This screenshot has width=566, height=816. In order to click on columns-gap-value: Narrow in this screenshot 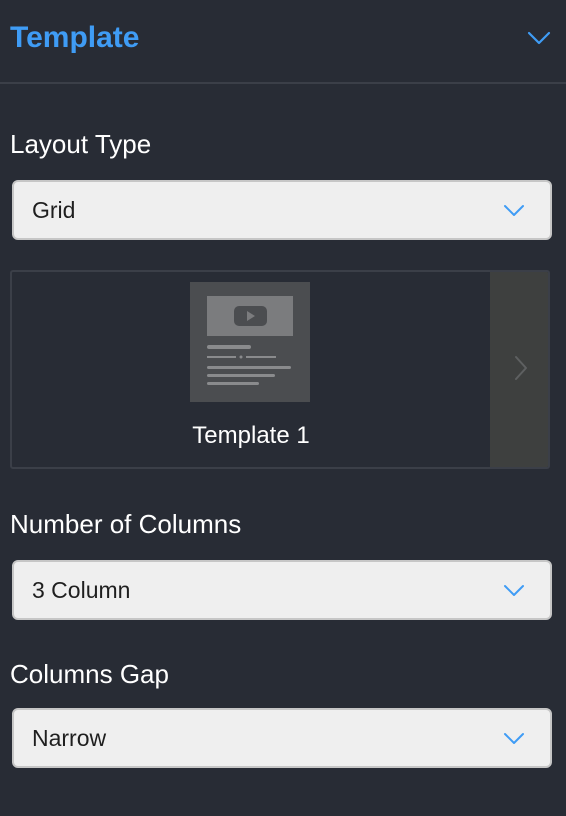, I will do `click(69, 737)`.